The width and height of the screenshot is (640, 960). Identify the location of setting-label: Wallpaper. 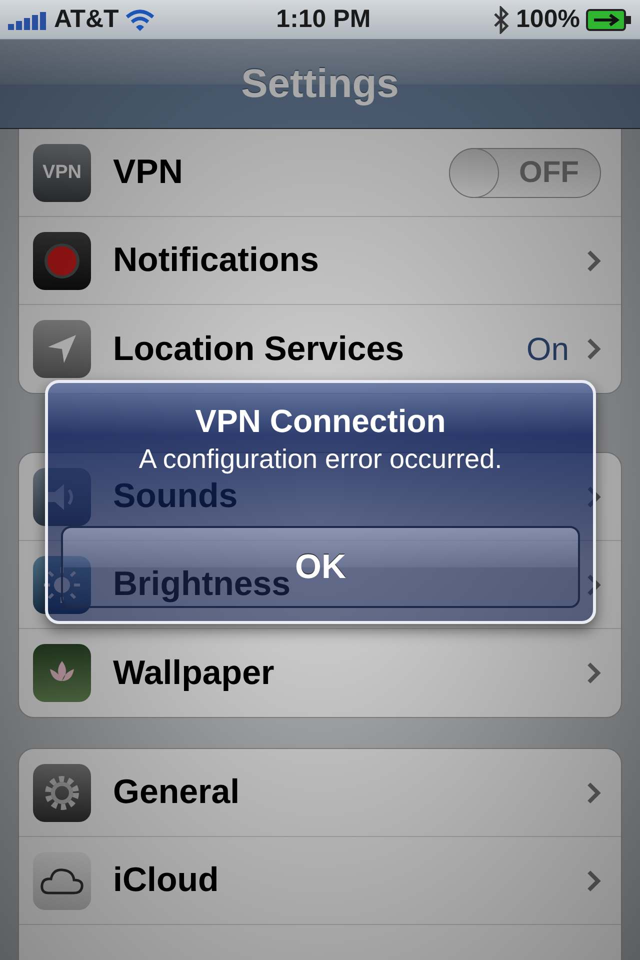
(193, 673).